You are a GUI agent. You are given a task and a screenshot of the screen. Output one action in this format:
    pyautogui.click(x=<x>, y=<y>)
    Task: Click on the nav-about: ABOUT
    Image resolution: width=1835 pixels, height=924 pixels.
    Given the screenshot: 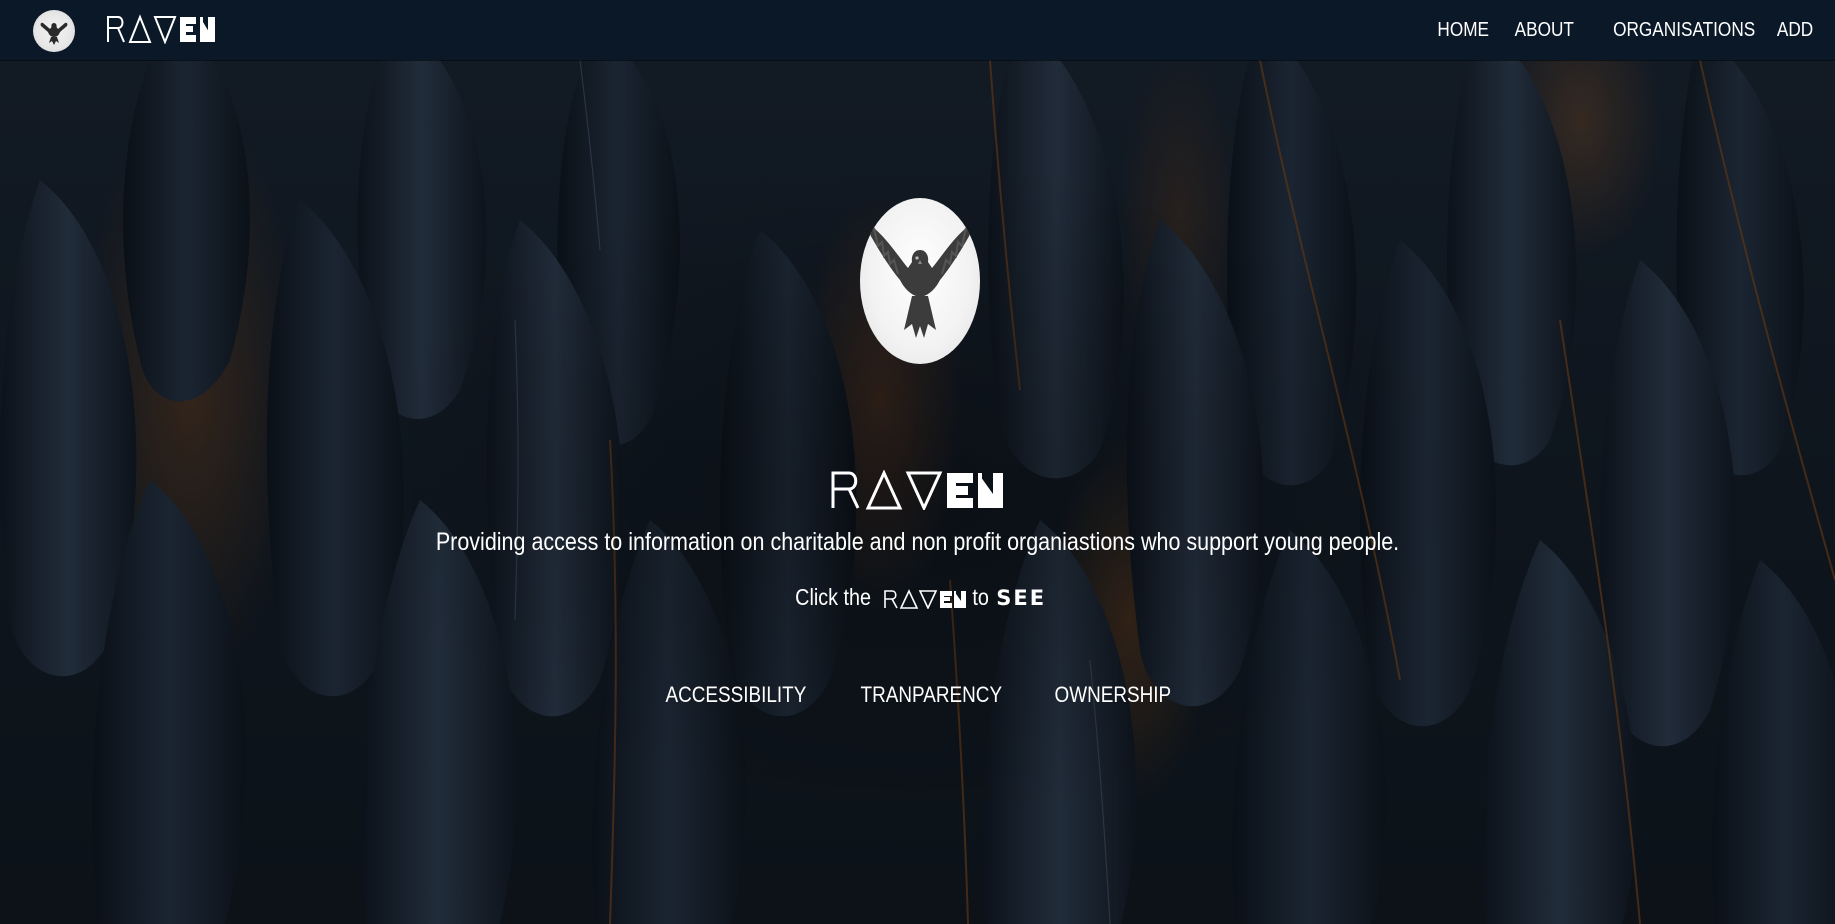 What is the action you would take?
    pyautogui.click(x=1543, y=30)
    